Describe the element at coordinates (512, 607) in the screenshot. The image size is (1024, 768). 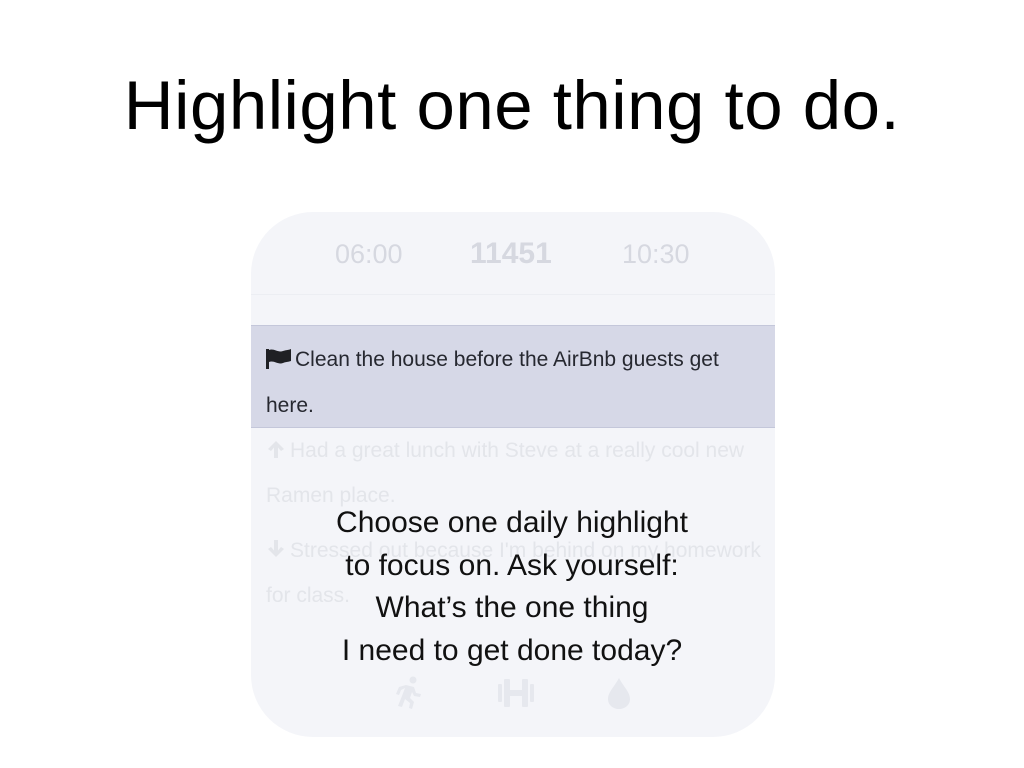
I see `caption-line: What’s the one thing` at that location.